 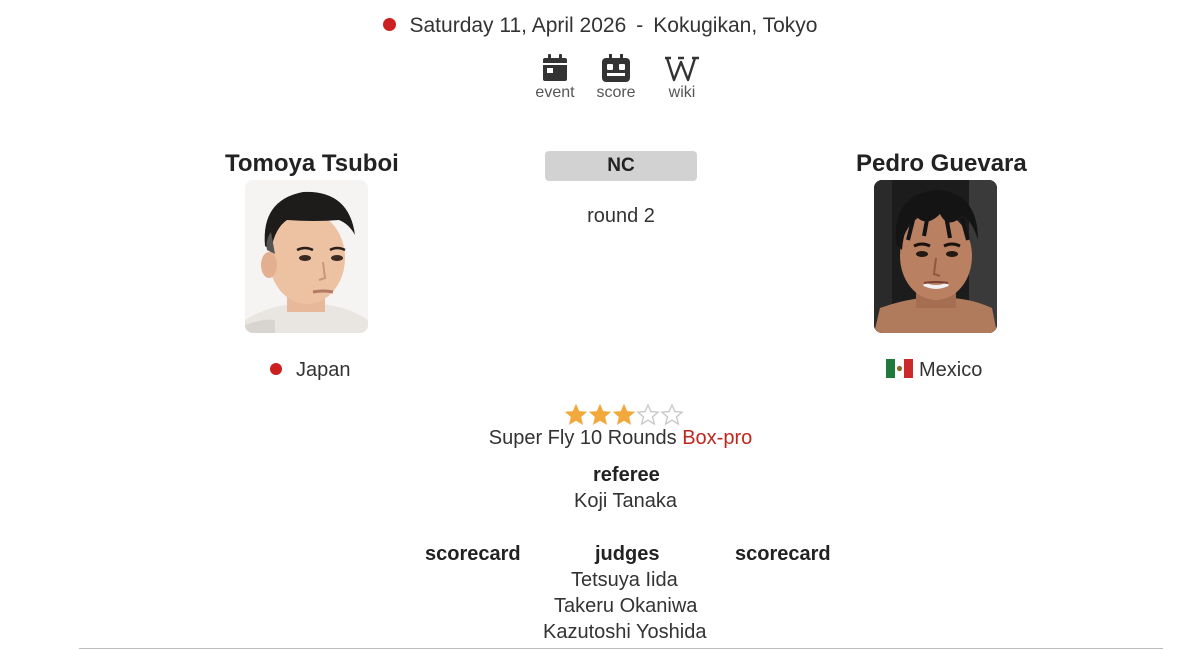 What do you see at coordinates (625, 606) in the screenshot?
I see `judge-name: Takeru Okaniwa` at bounding box center [625, 606].